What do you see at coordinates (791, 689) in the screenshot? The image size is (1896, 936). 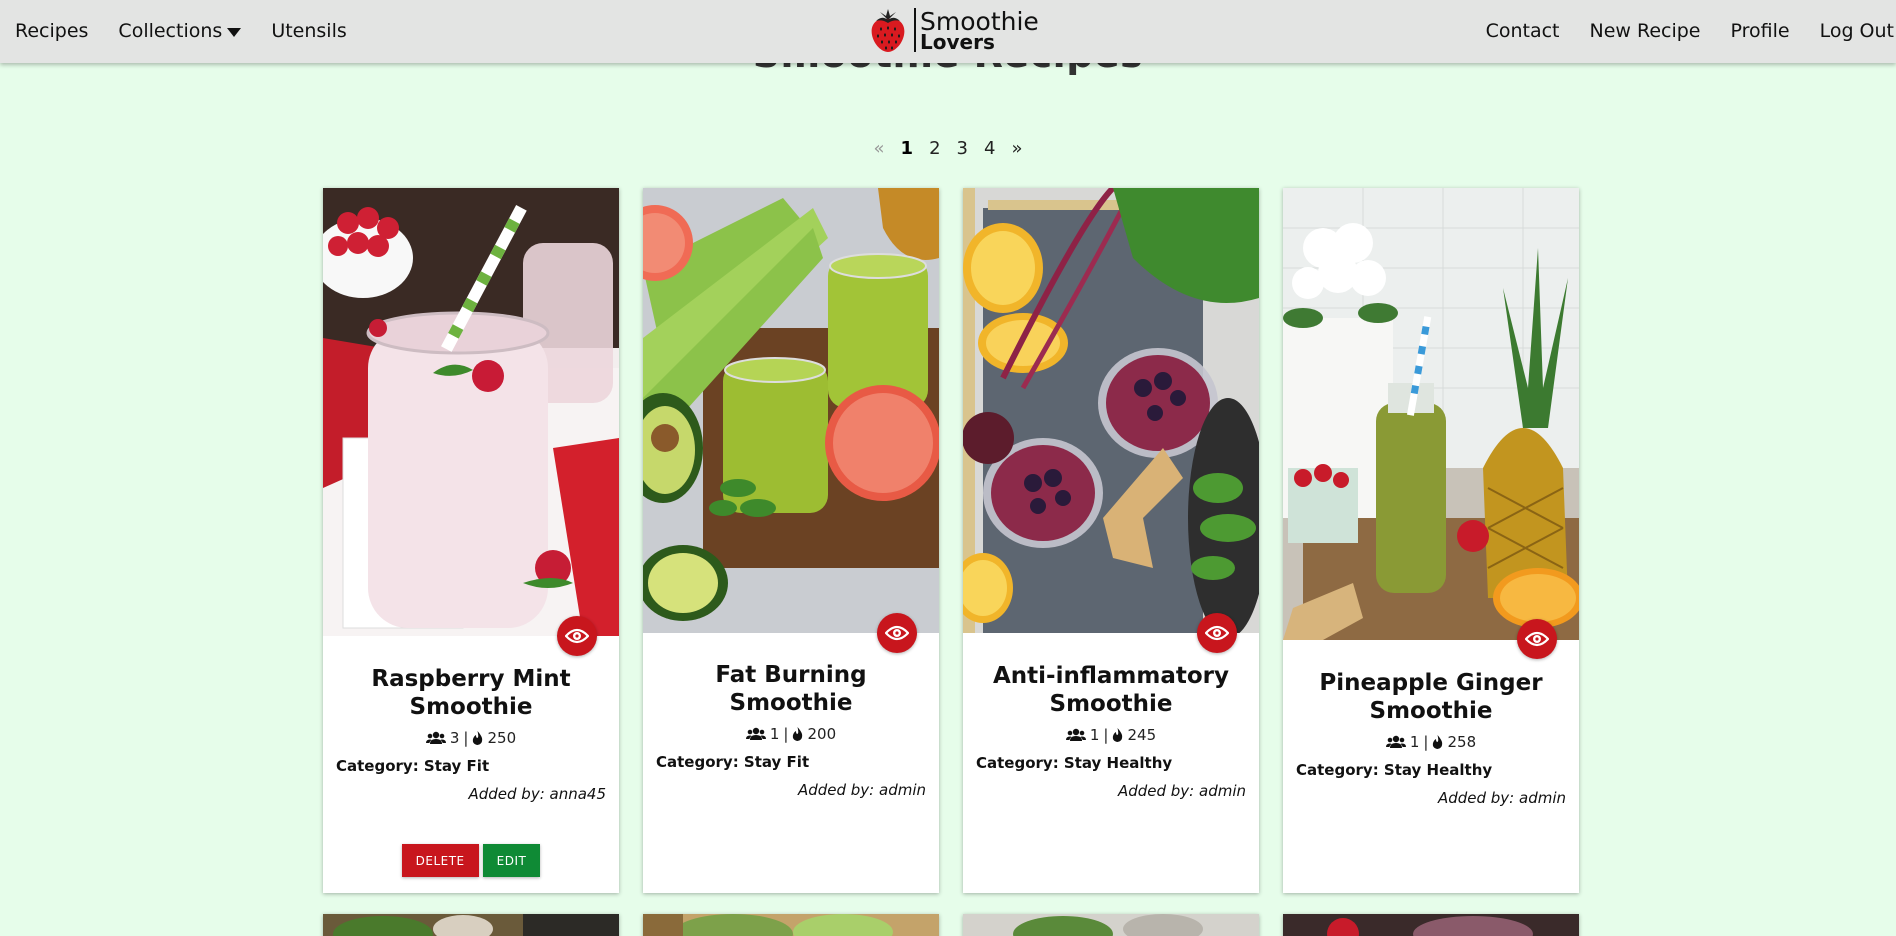 I see `recipe-title: Fat Burning Smoothie` at bounding box center [791, 689].